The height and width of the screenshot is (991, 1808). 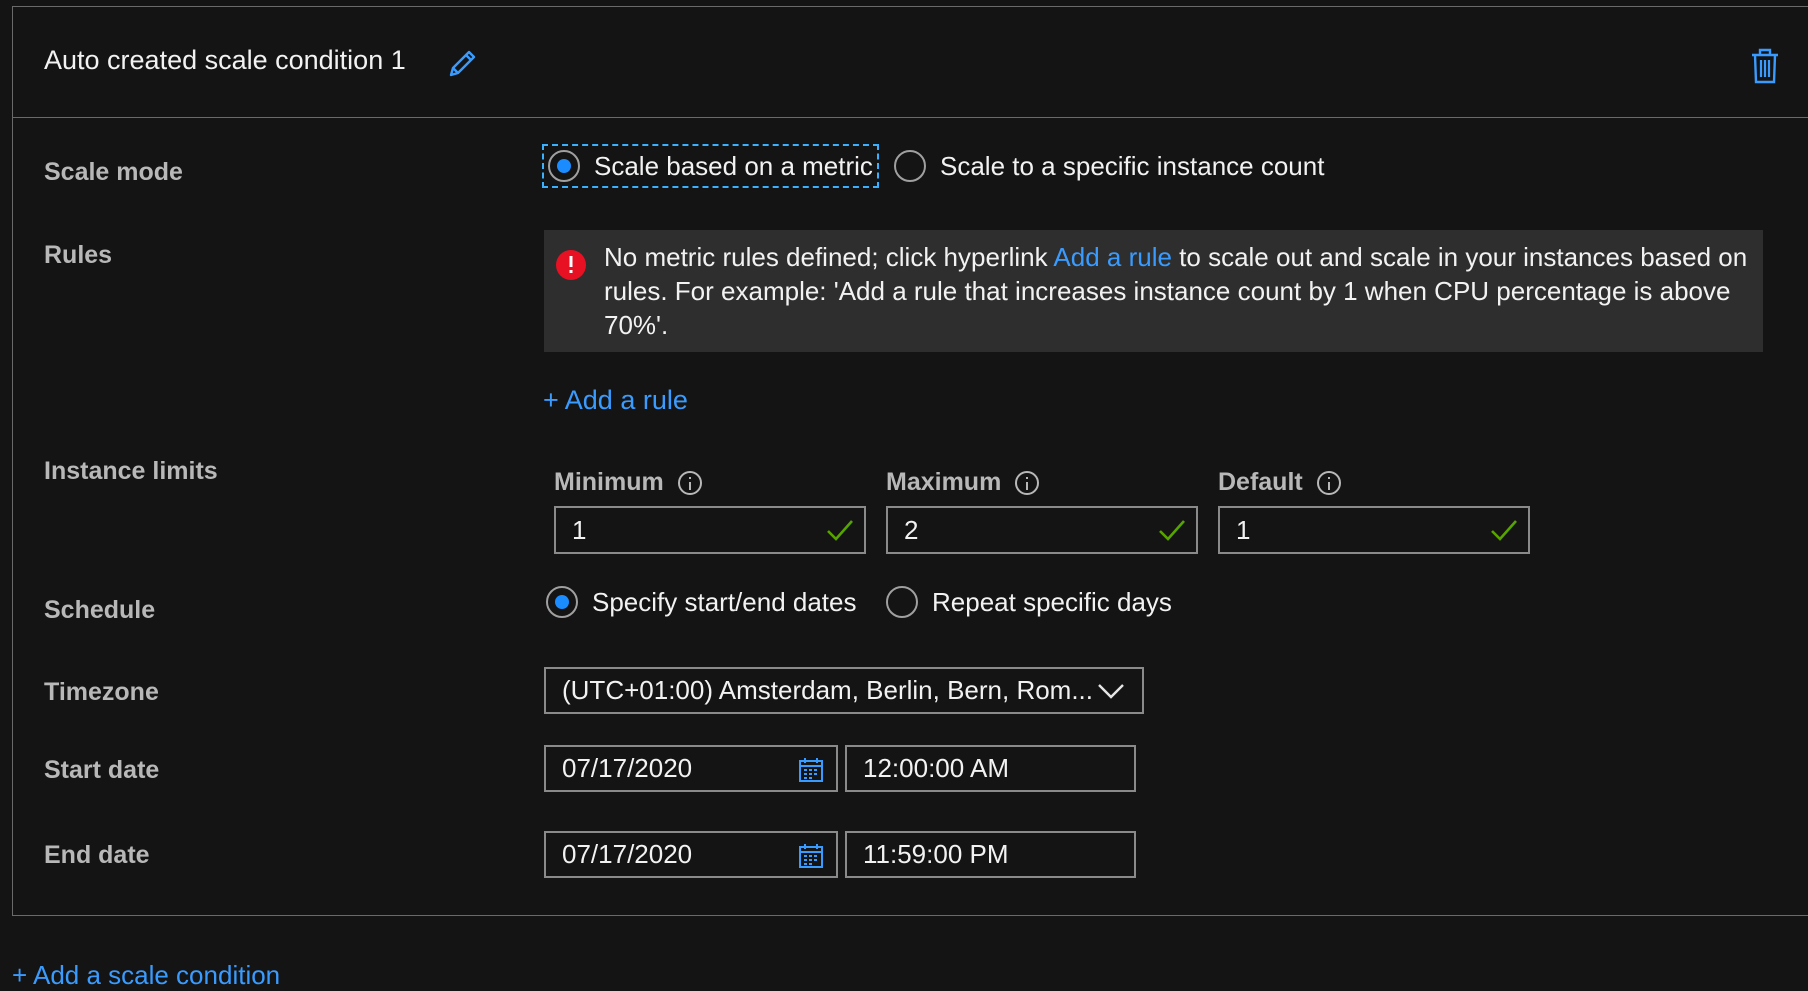 What do you see at coordinates (1243, 529) in the screenshot?
I see `default-value: 1` at bounding box center [1243, 529].